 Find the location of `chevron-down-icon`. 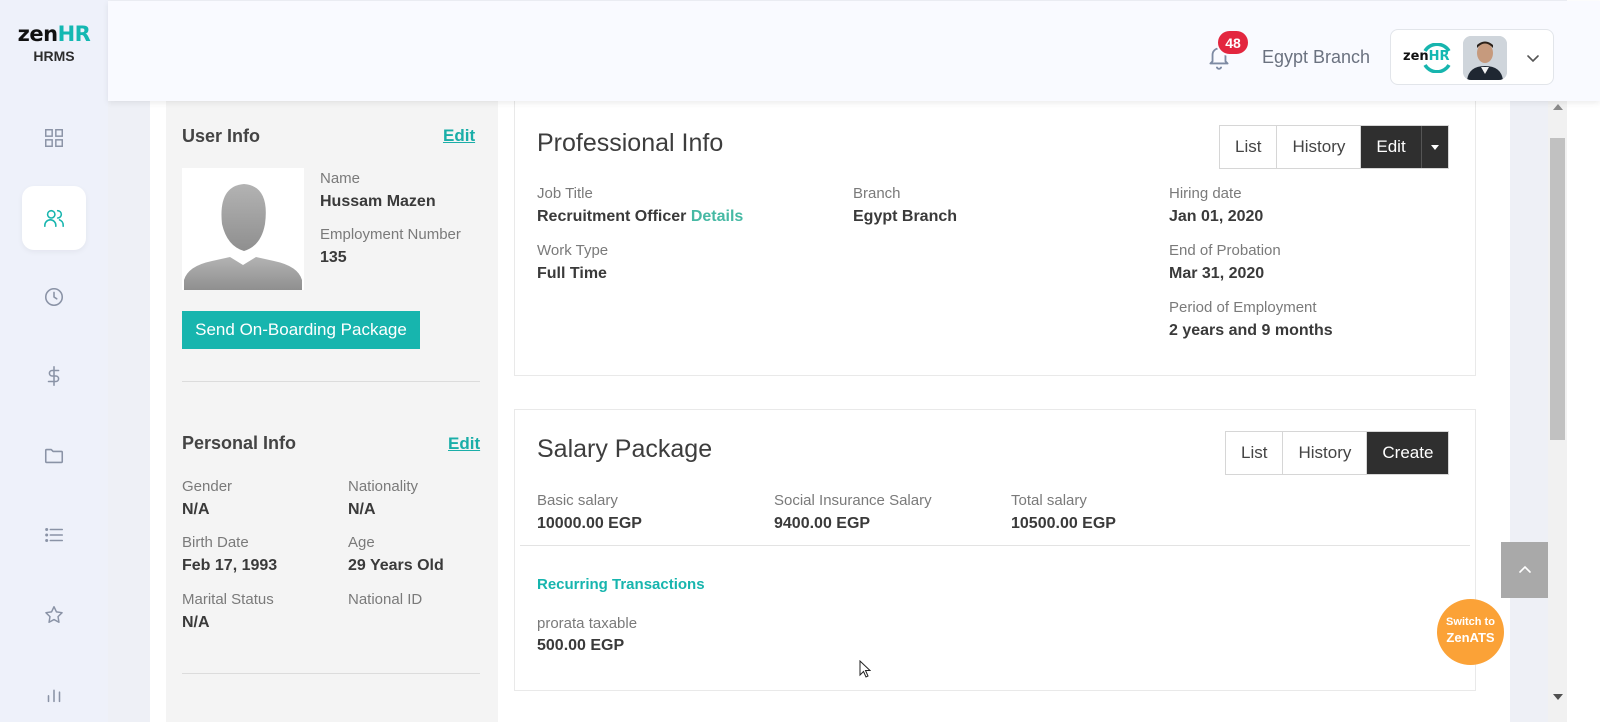

chevron-down-icon is located at coordinates (1533, 59).